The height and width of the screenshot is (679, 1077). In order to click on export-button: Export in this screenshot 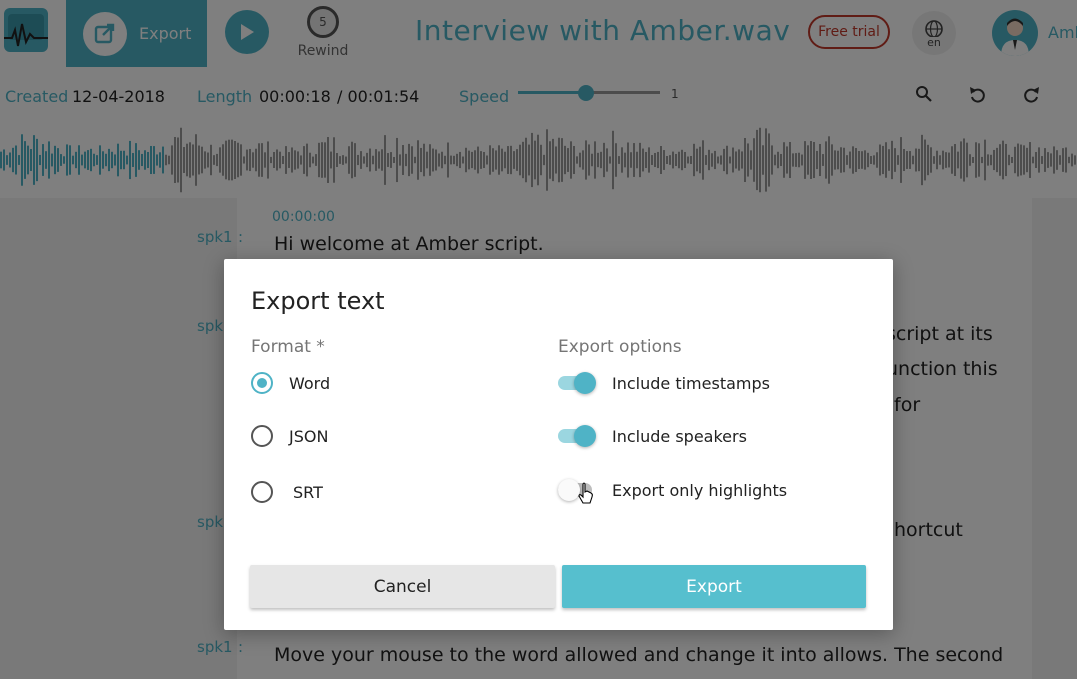, I will do `click(714, 586)`.